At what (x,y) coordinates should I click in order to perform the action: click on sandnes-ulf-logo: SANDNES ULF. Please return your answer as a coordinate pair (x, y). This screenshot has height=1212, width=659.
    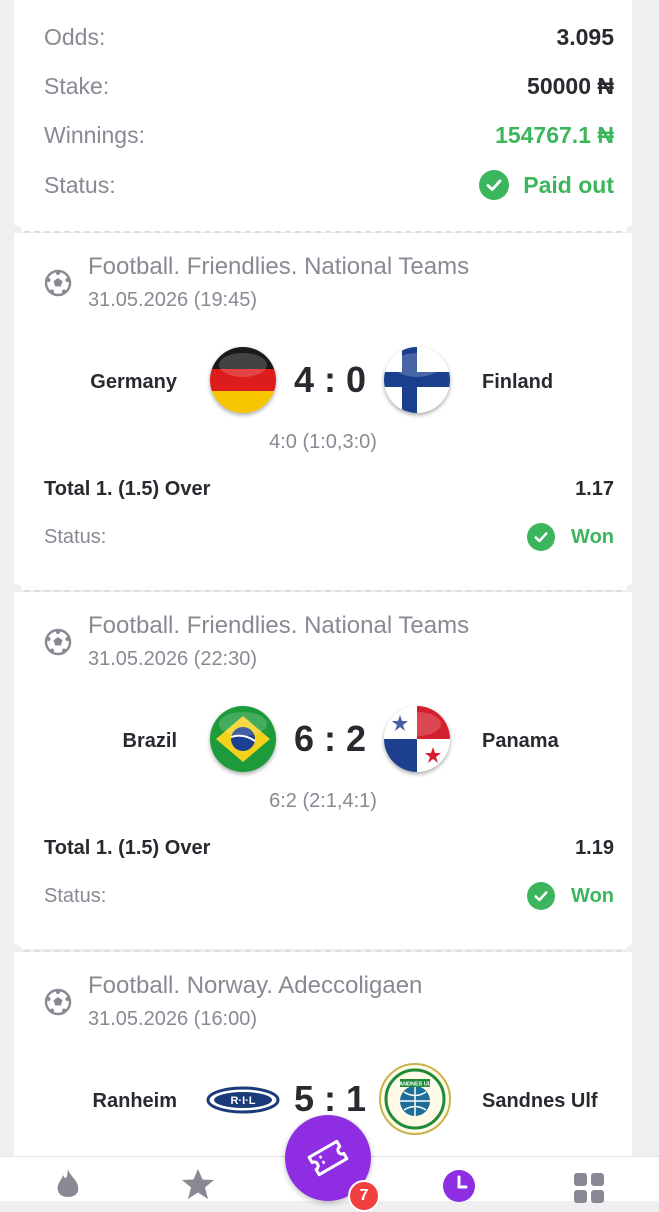
    Looking at the image, I should click on (415, 1099).